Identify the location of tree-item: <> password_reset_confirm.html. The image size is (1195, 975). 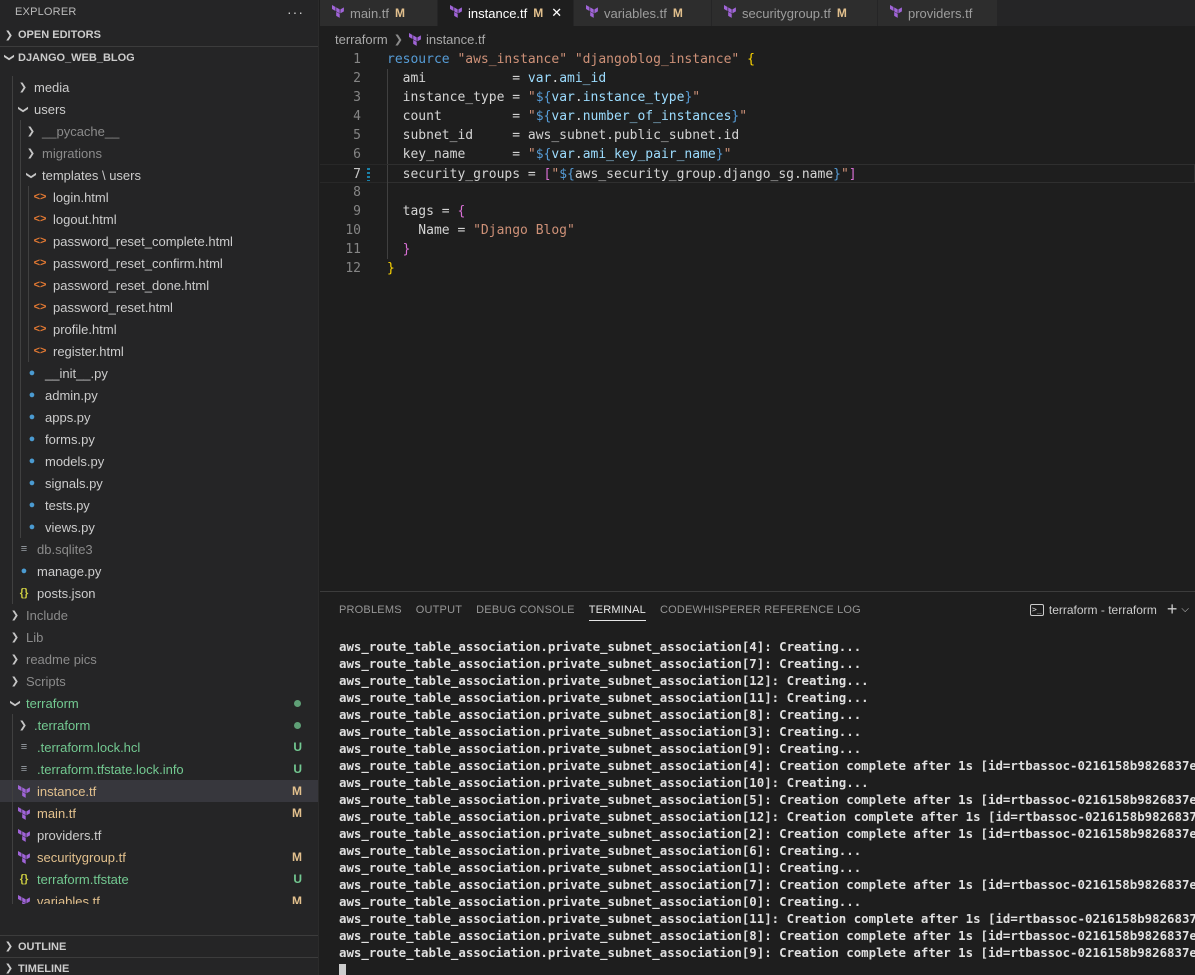
(159, 263).